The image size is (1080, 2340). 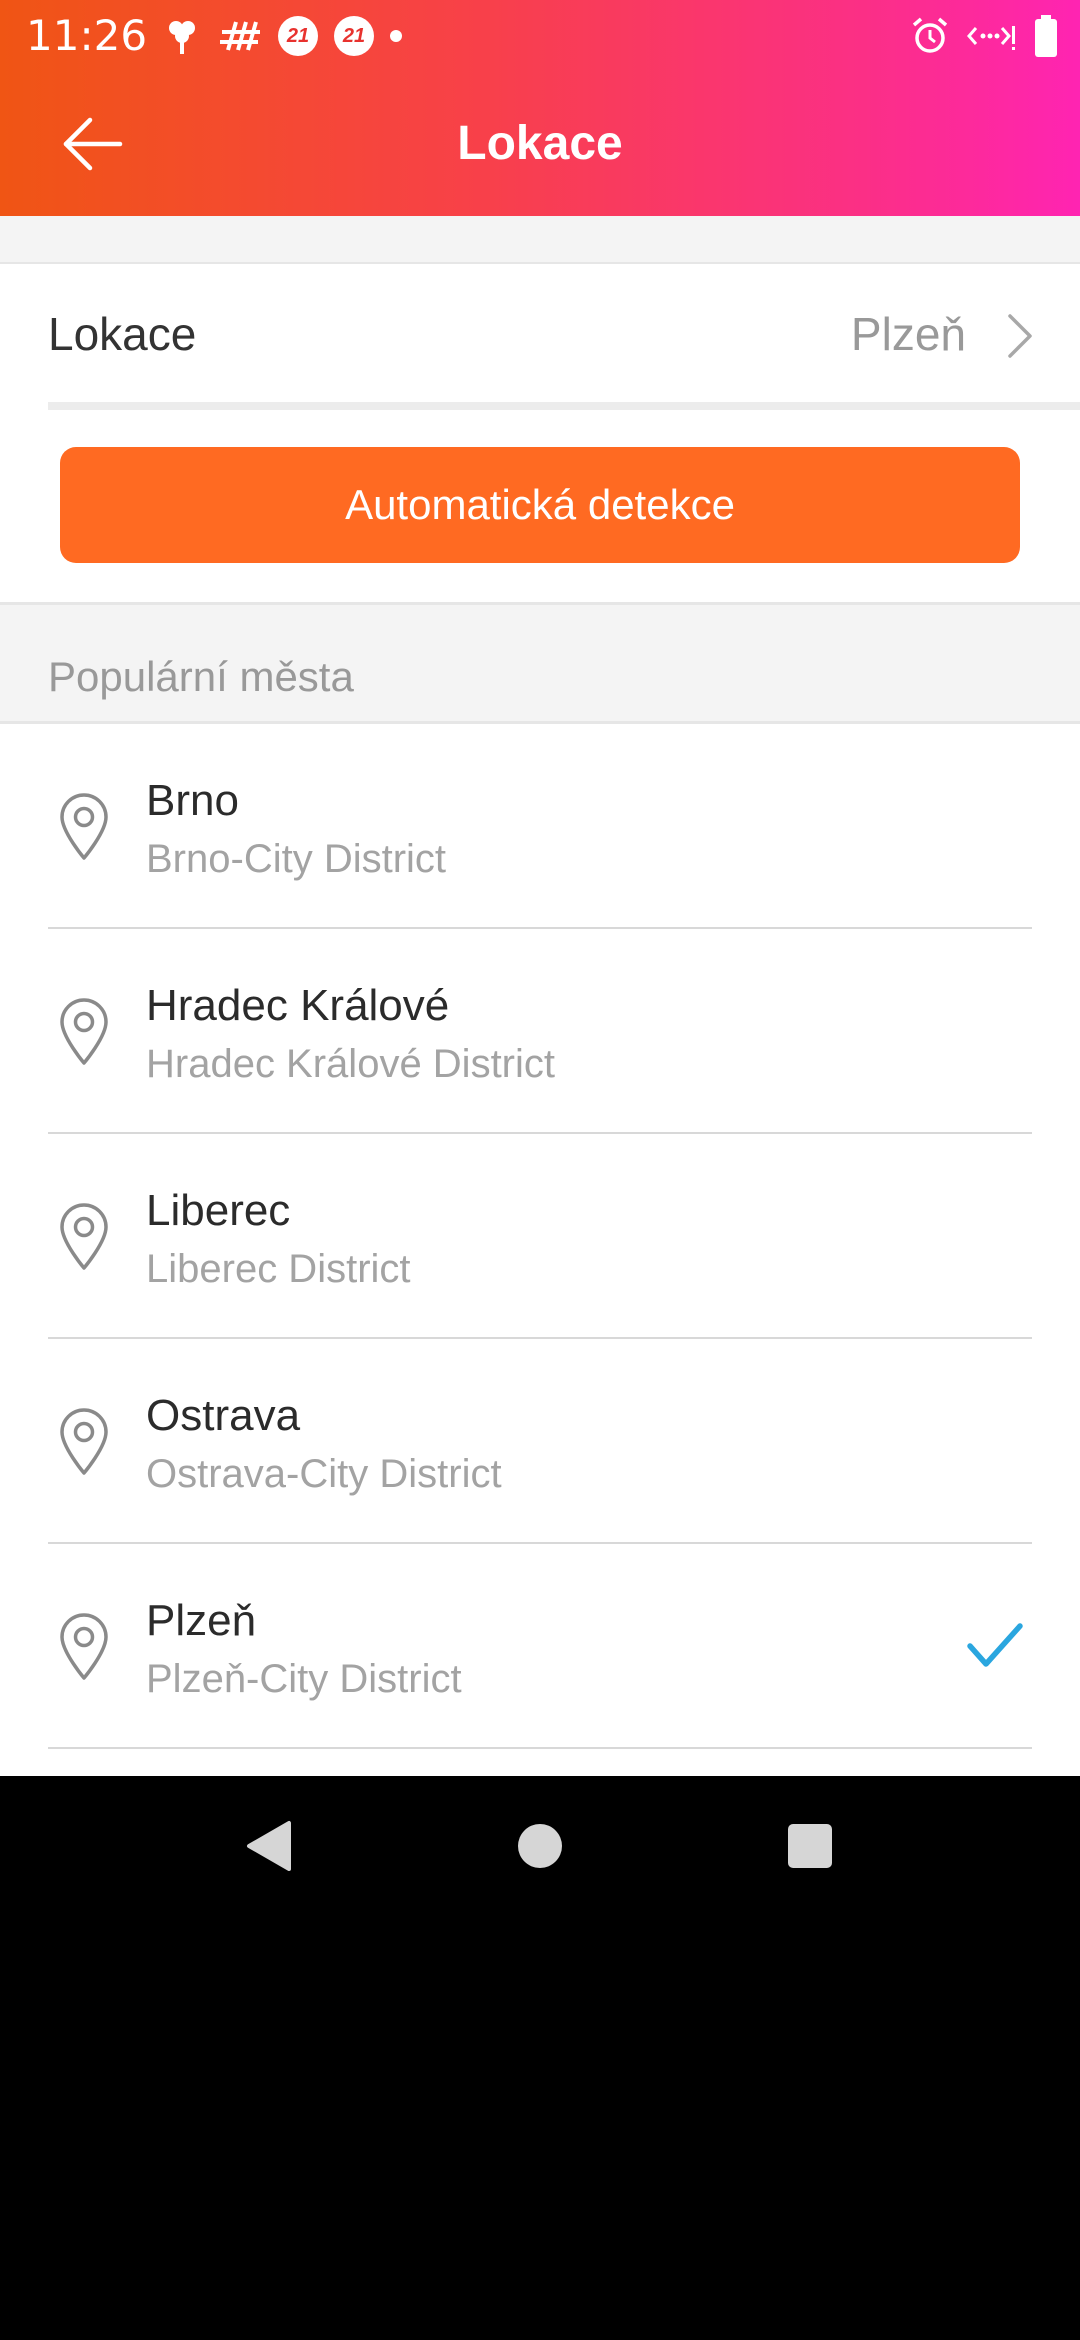 I want to click on popular-cities-header: Populární města, so click(x=540, y=663).